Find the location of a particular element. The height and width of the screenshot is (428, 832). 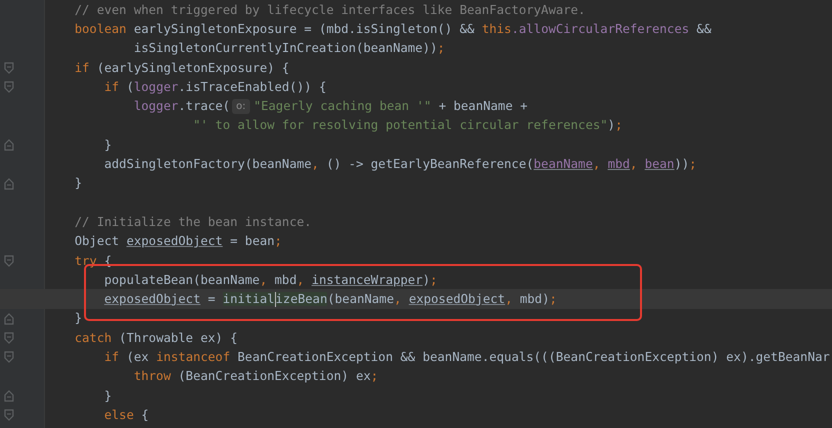

text-caret is located at coordinates (275, 299).